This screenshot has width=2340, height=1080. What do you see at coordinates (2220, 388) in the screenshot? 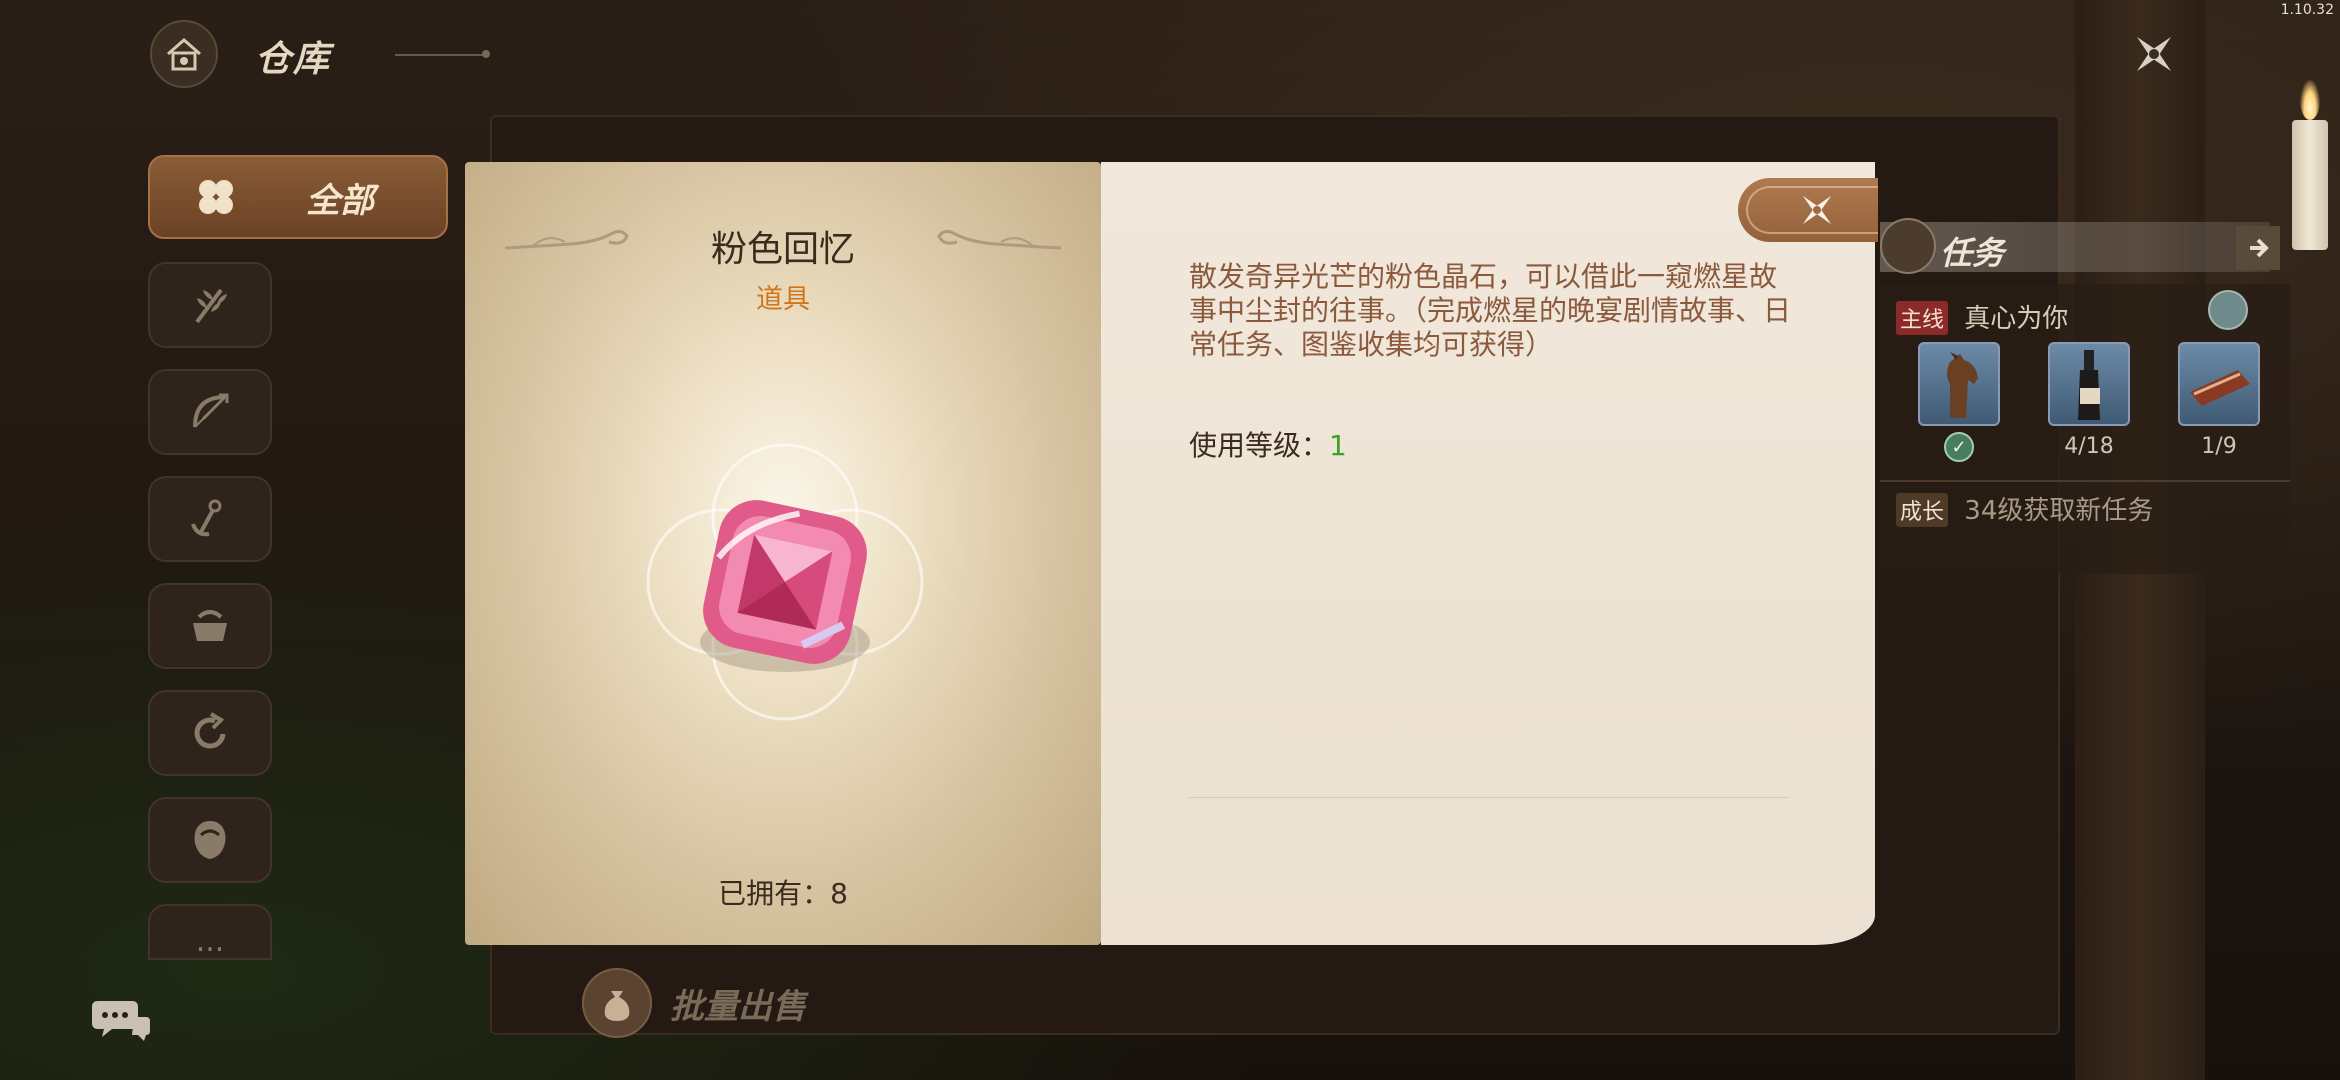
I see `meat-icon` at bounding box center [2220, 388].